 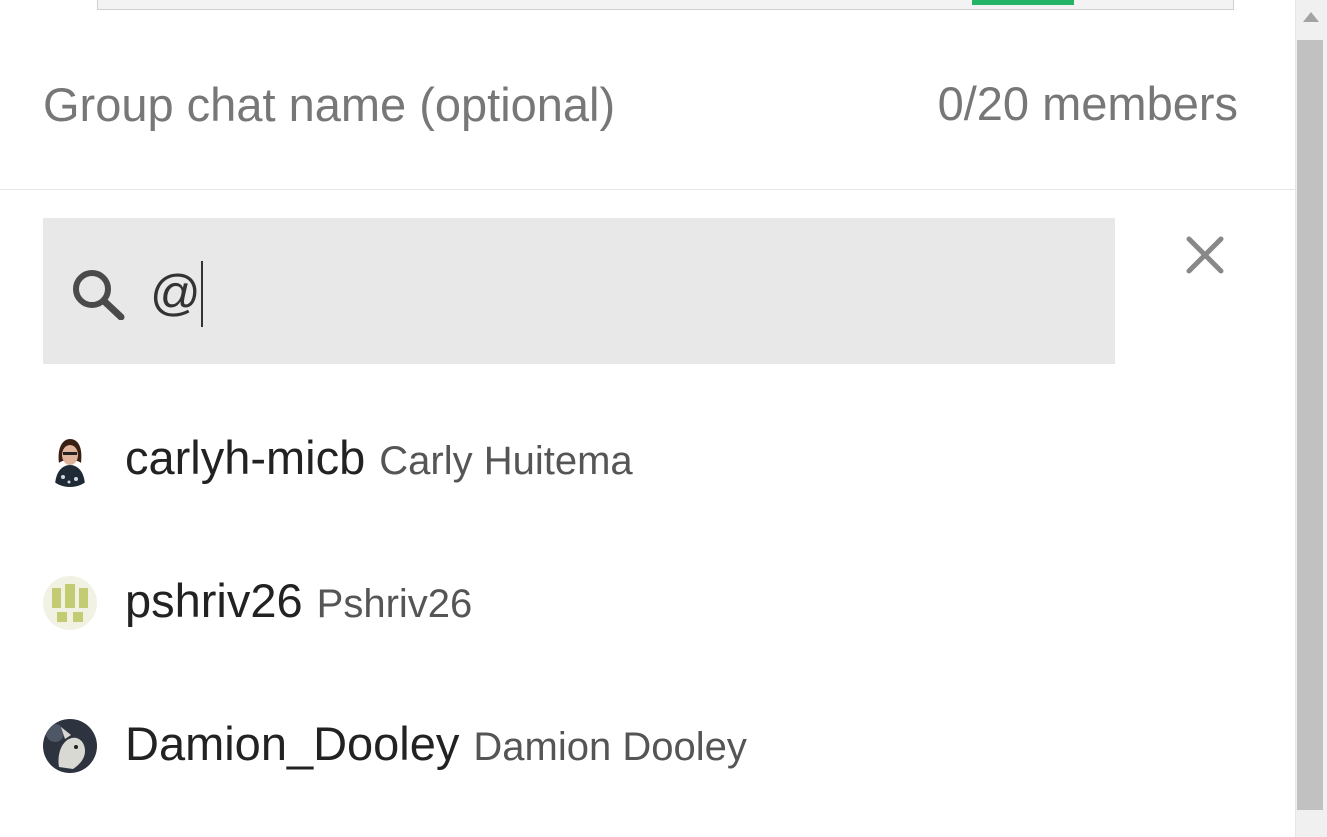 What do you see at coordinates (1023, 2) in the screenshot?
I see `green-button-edge` at bounding box center [1023, 2].